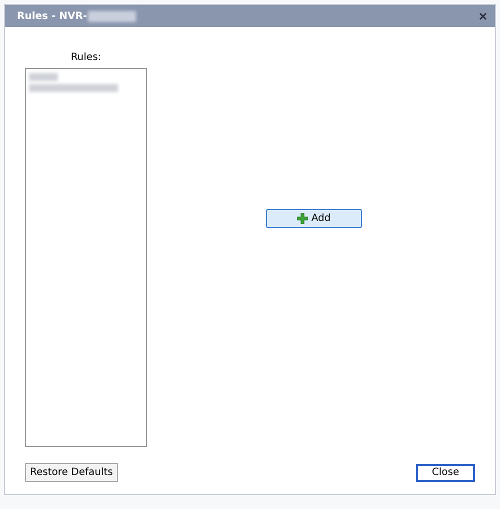 The image size is (500, 509). What do you see at coordinates (445, 473) in the screenshot?
I see `close-dialog-button: Close` at bounding box center [445, 473].